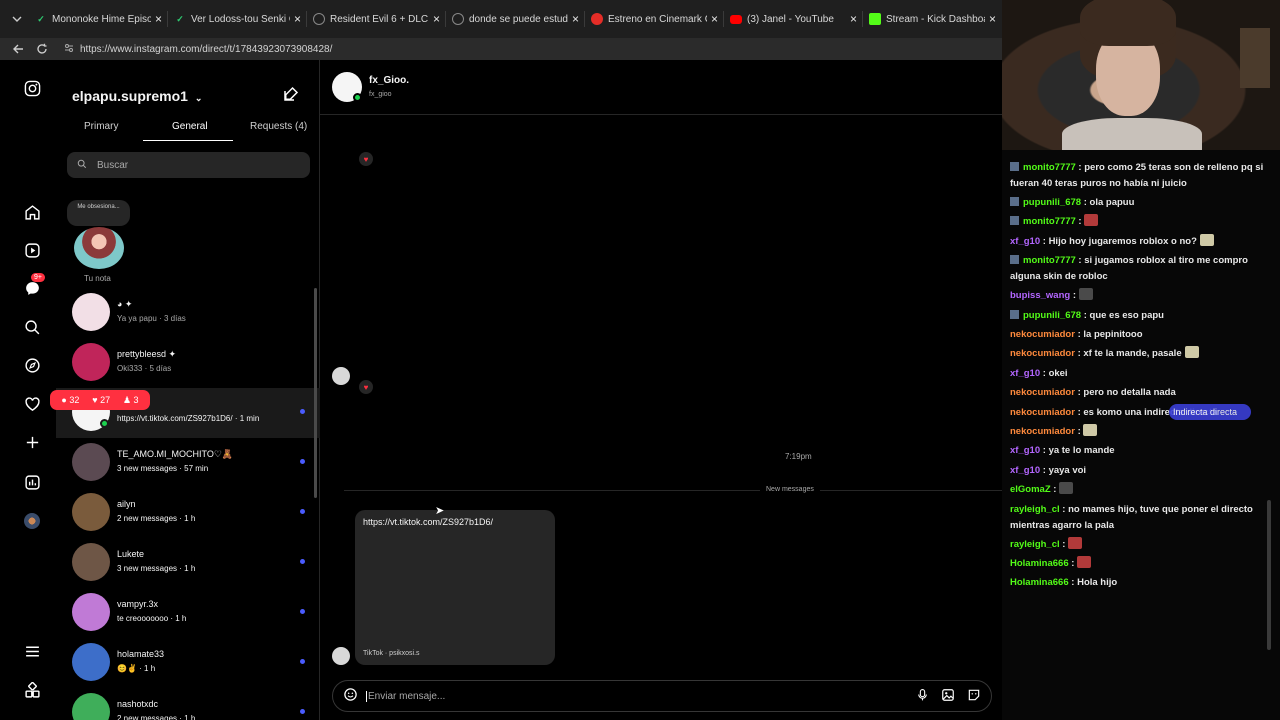 The width and height of the screenshot is (1280, 720). I want to click on contact-name: fx_Gioo., so click(389, 80).